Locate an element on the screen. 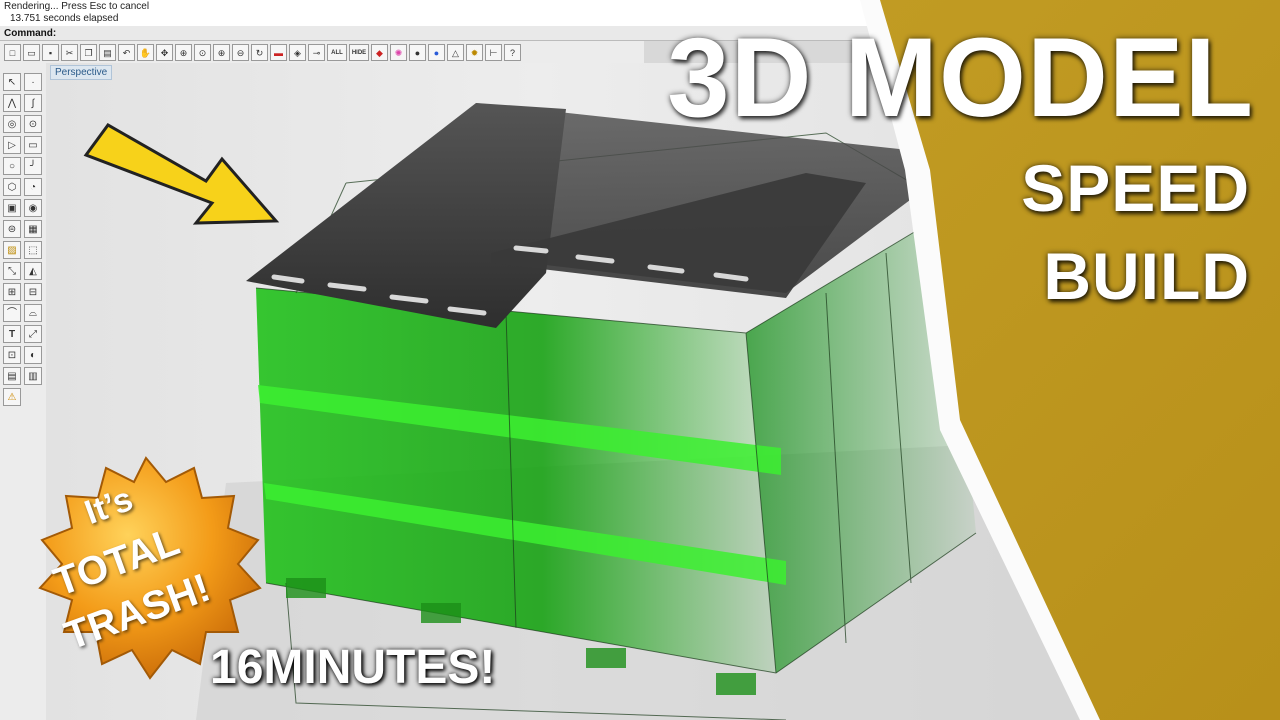 Image resolution: width=1280 pixels, height=720 pixels. zoom-out-icon: ⊖ is located at coordinates (240, 52).